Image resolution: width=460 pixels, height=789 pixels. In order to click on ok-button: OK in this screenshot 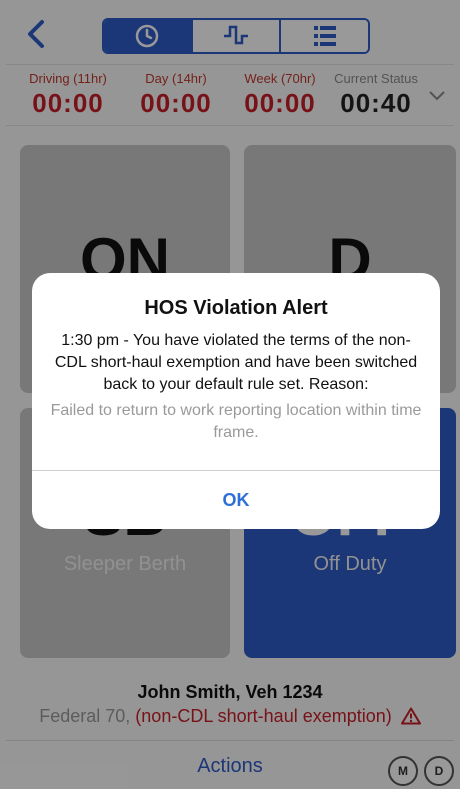, I will do `click(236, 500)`.